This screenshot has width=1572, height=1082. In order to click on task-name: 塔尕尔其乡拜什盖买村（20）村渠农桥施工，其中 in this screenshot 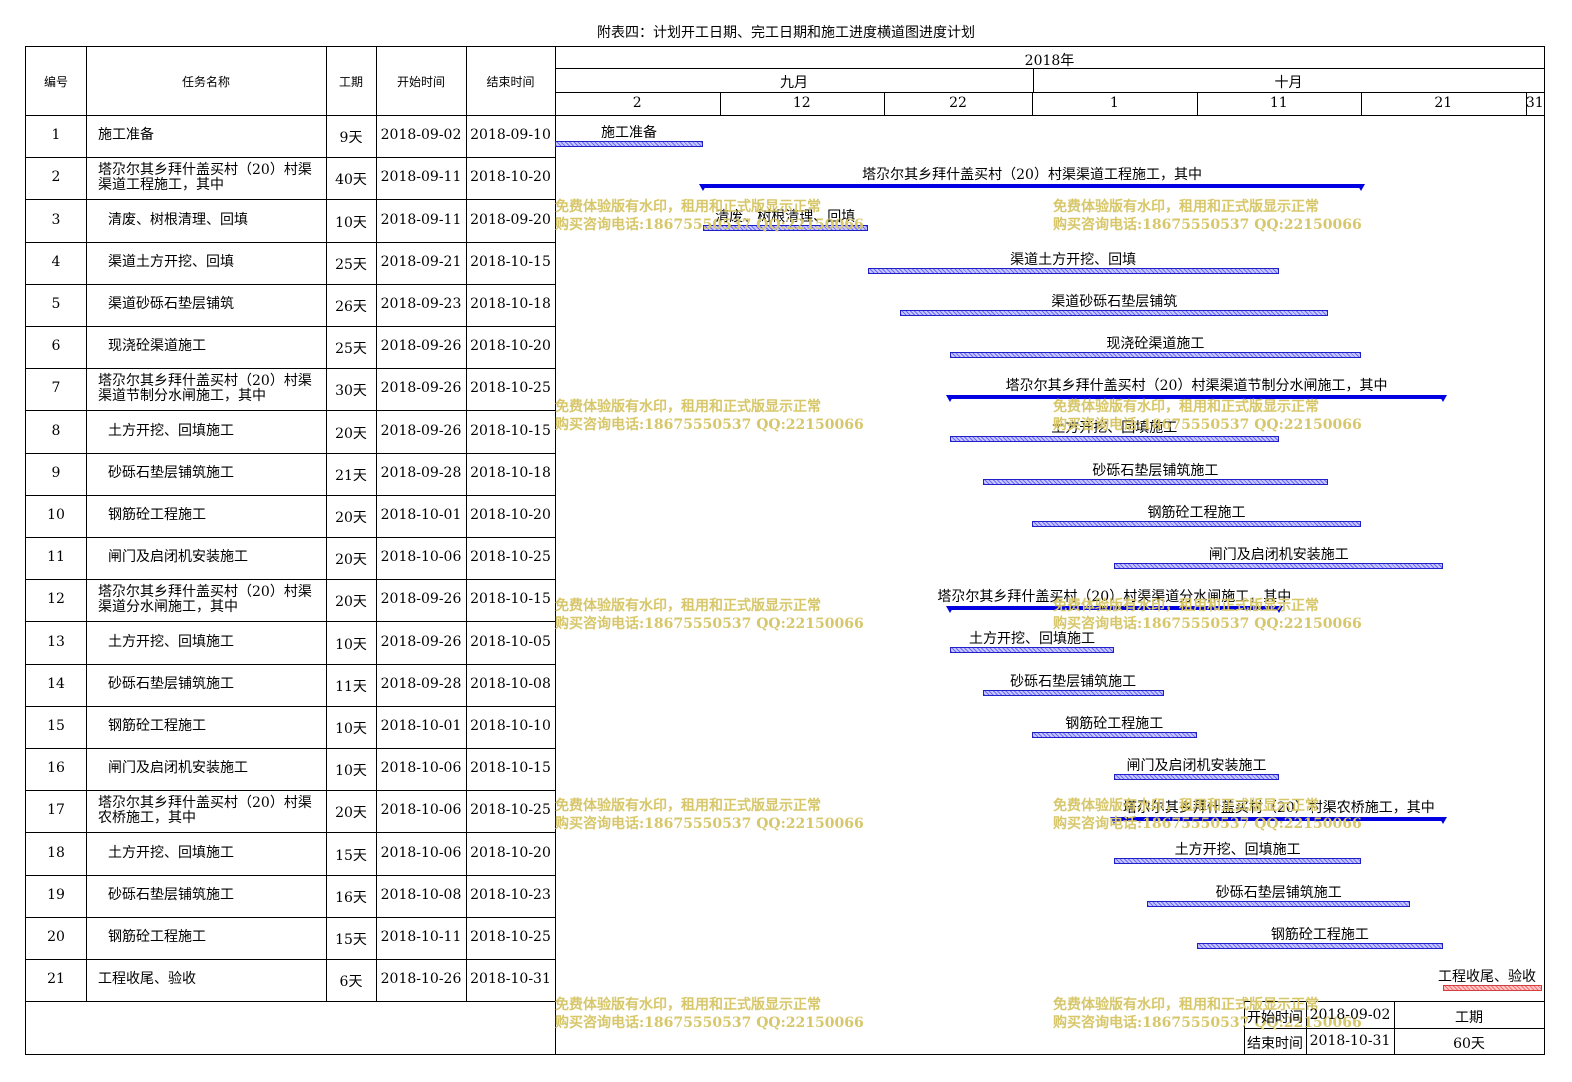, I will do `click(205, 811)`.